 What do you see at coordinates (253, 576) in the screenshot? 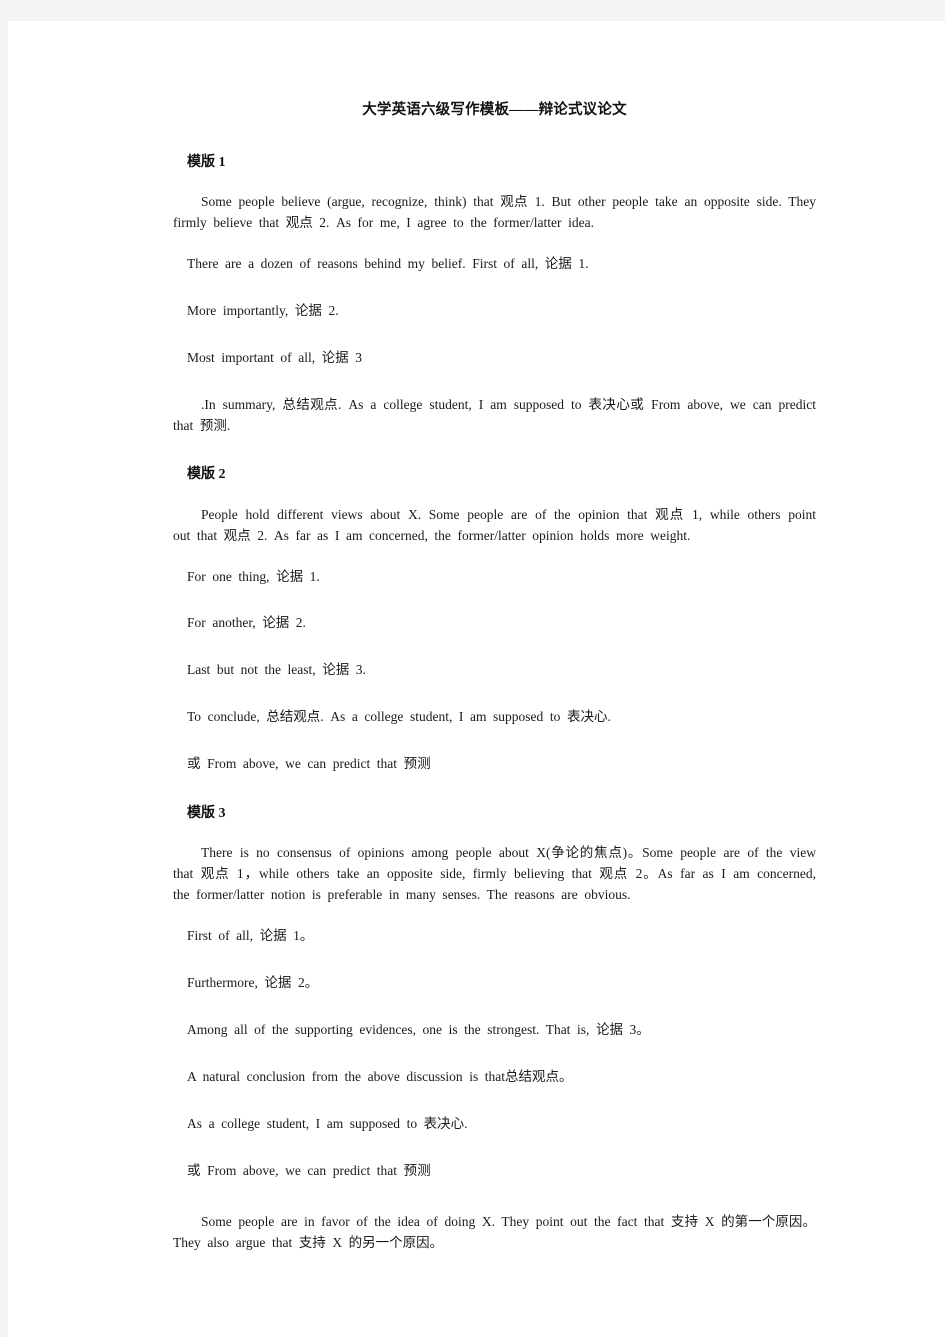
I see `paragraph-t2-reason-first: For one thing, 论据 1.` at bounding box center [253, 576].